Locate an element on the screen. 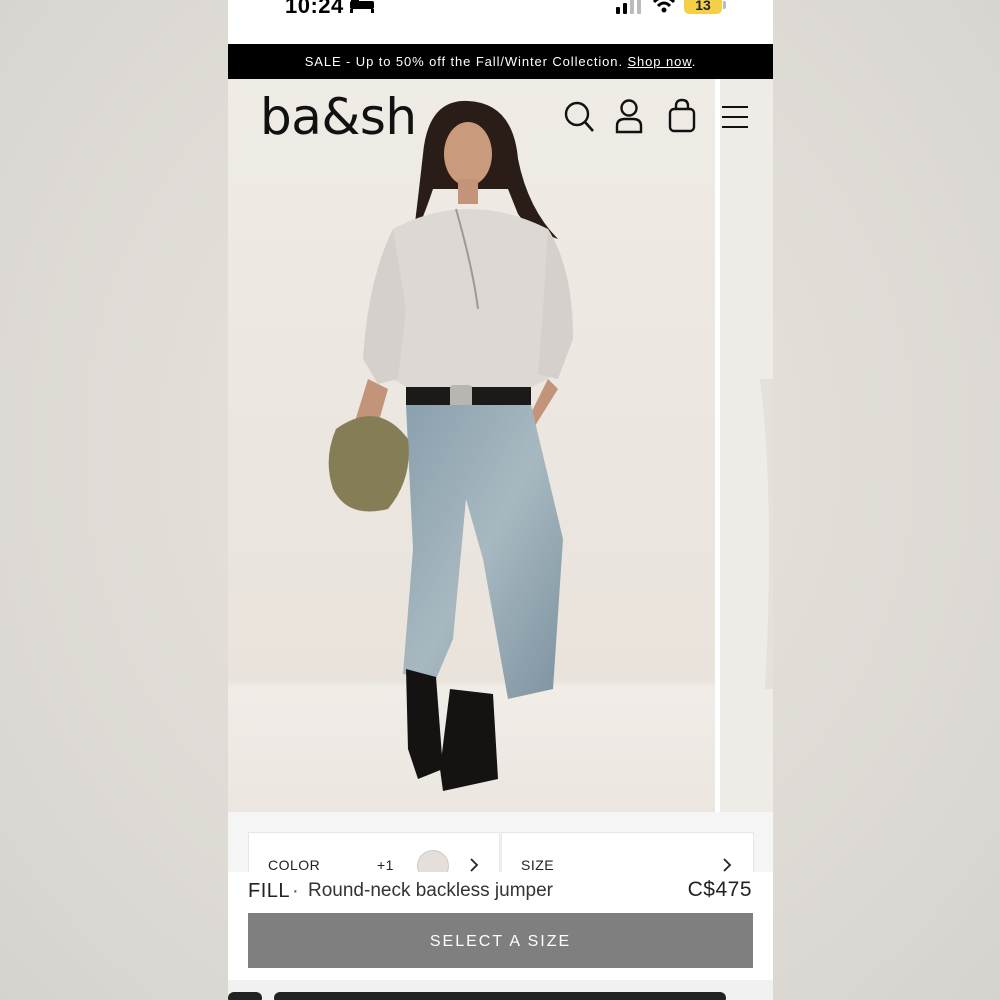 The height and width of the screenshot is (1000, 1000). search-icon is located at coordinates (579, 116).